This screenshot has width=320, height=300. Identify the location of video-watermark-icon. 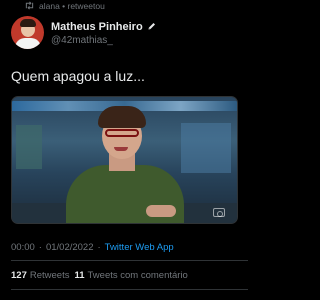
(219, 212).